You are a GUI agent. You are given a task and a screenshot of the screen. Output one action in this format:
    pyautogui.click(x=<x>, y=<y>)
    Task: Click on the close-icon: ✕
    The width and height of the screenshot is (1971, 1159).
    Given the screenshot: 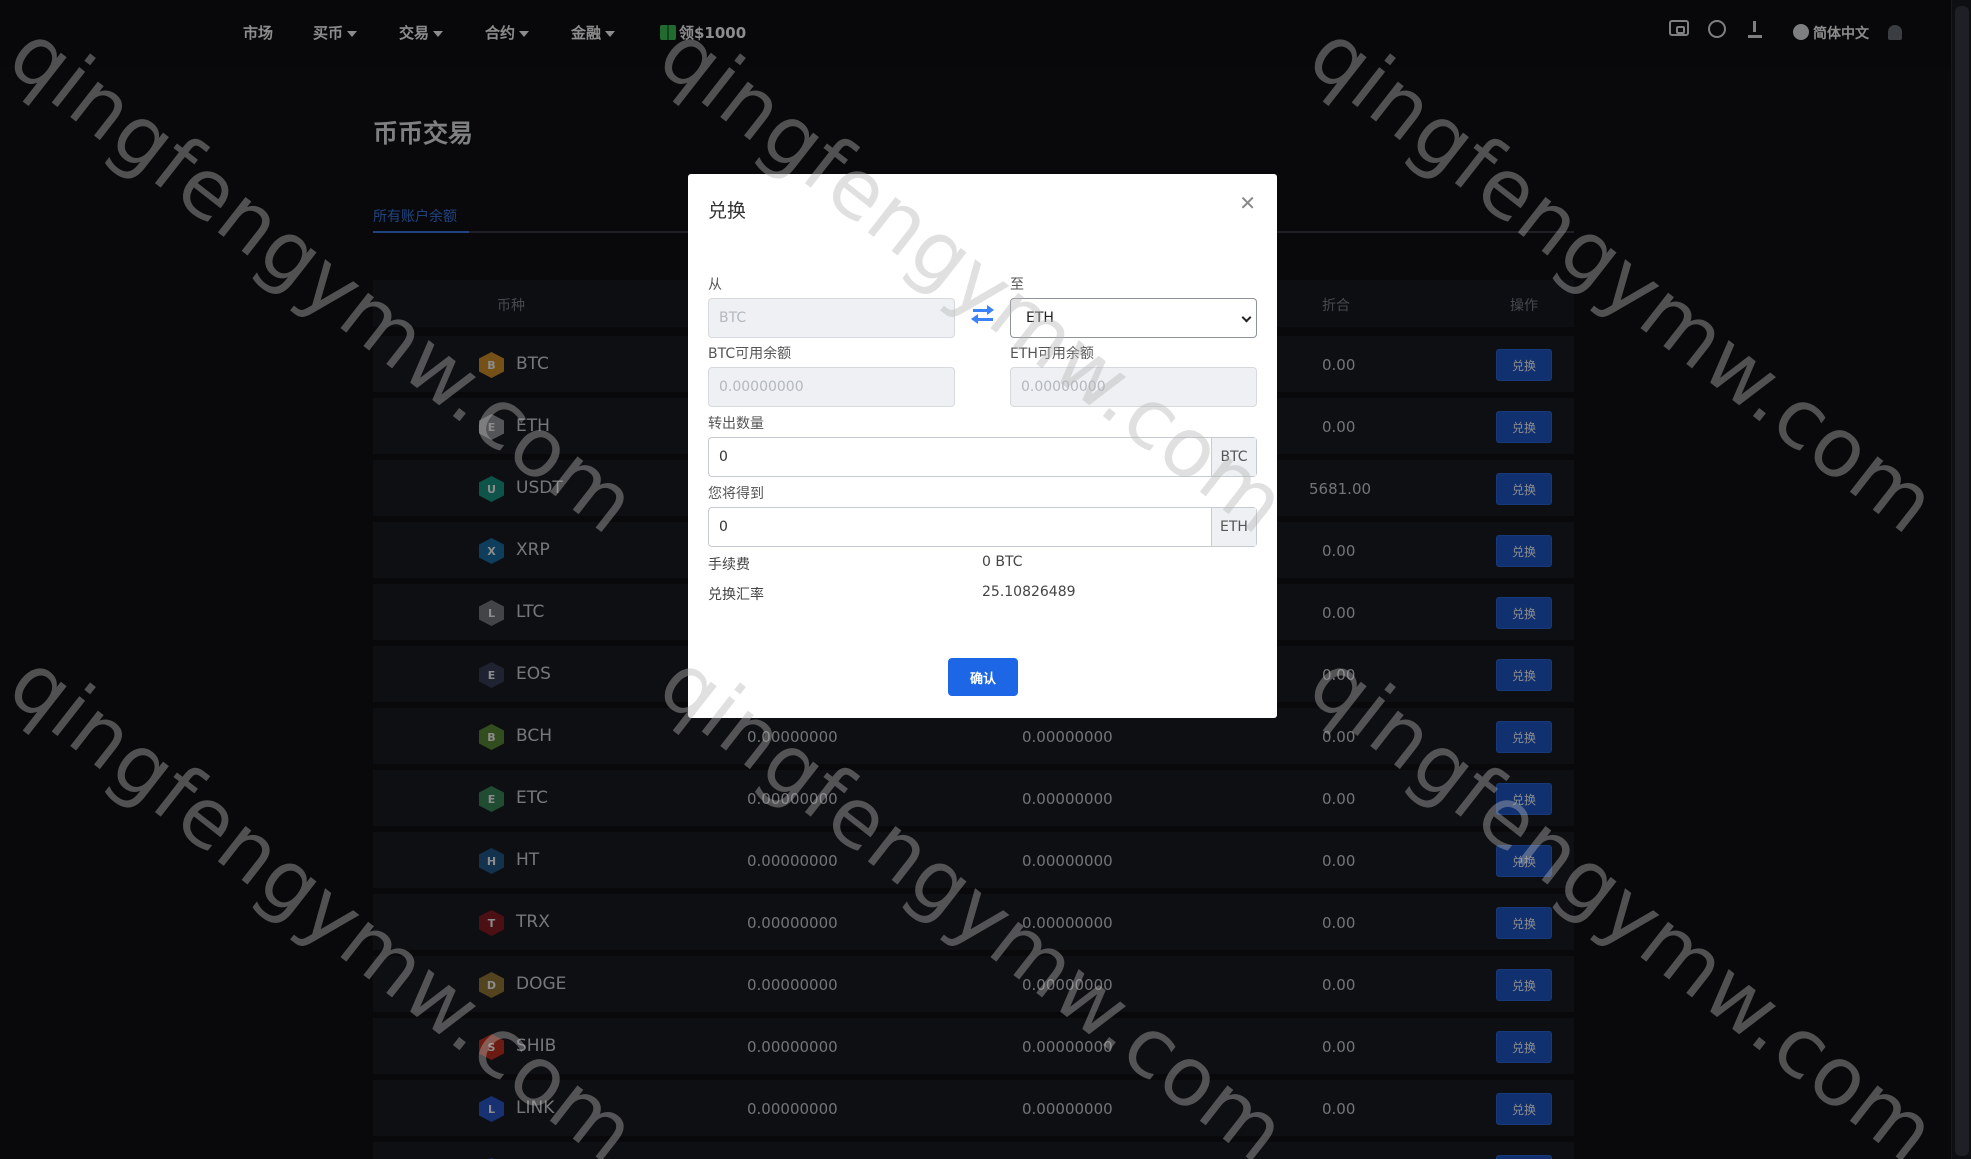 What is the action you would take?
    pyautogui.click(x=1247, y=203)
    